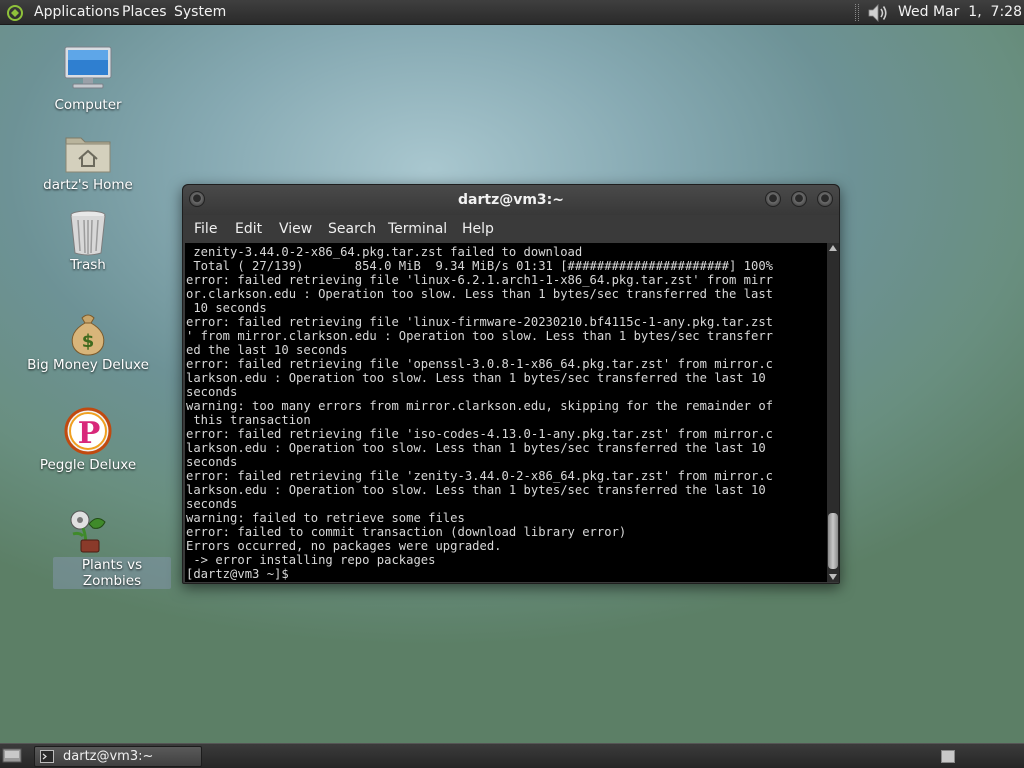 This screenshot has height=768, width=1024. What do you see at coordinates (512, 755) in the screenshot?
I see `bottom-panel: dartz@vm3:~` at bounding box center [512, 755].